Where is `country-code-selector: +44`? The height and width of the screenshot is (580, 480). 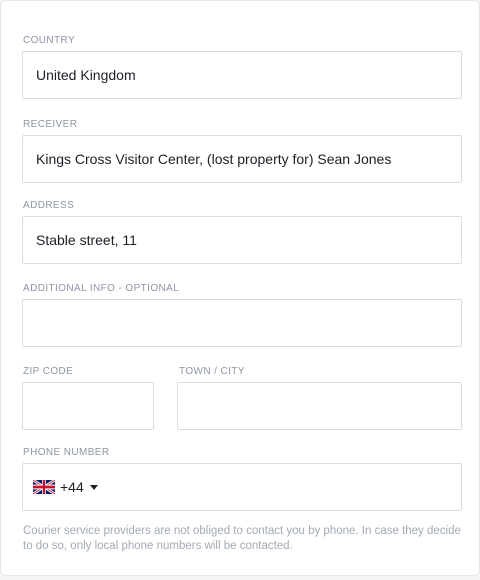
country-code-selector: +44 is located at coordinates (65, 487).